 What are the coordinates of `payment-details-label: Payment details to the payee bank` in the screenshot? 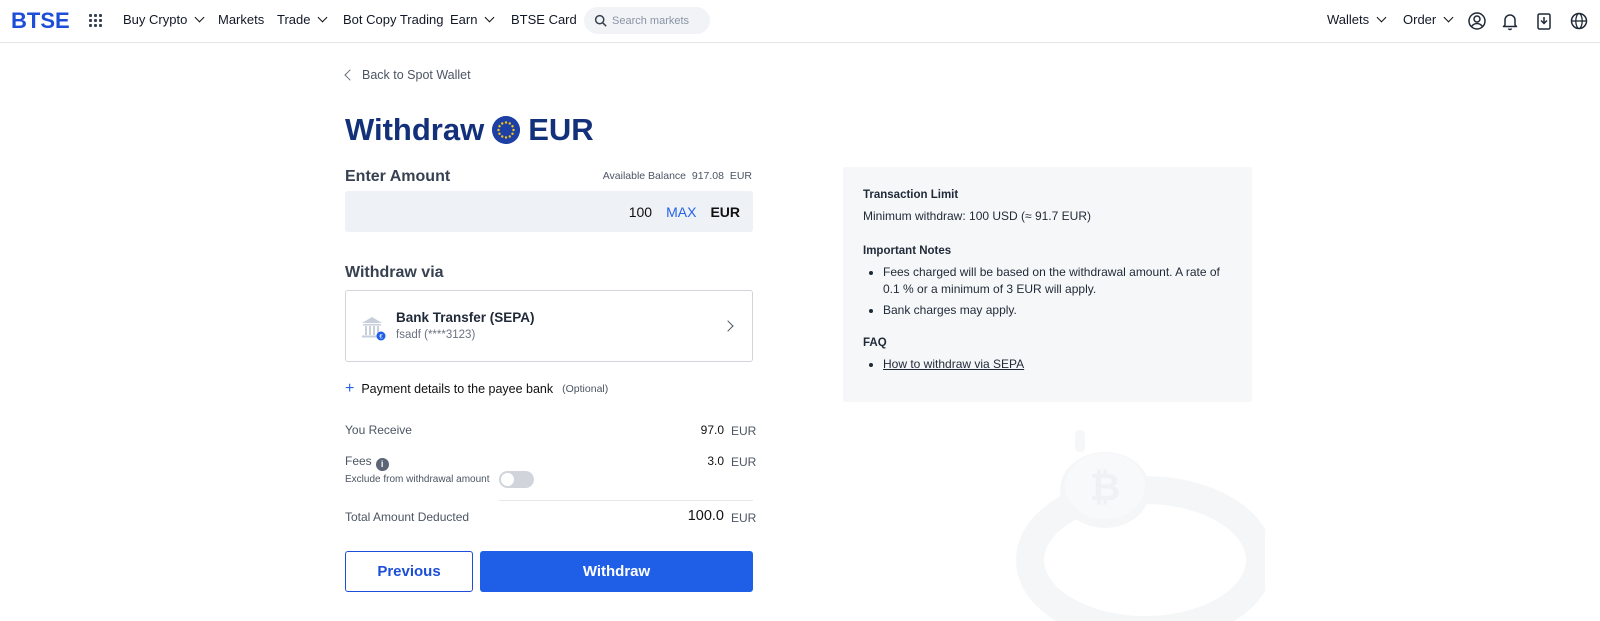 It's located at (457, 389).